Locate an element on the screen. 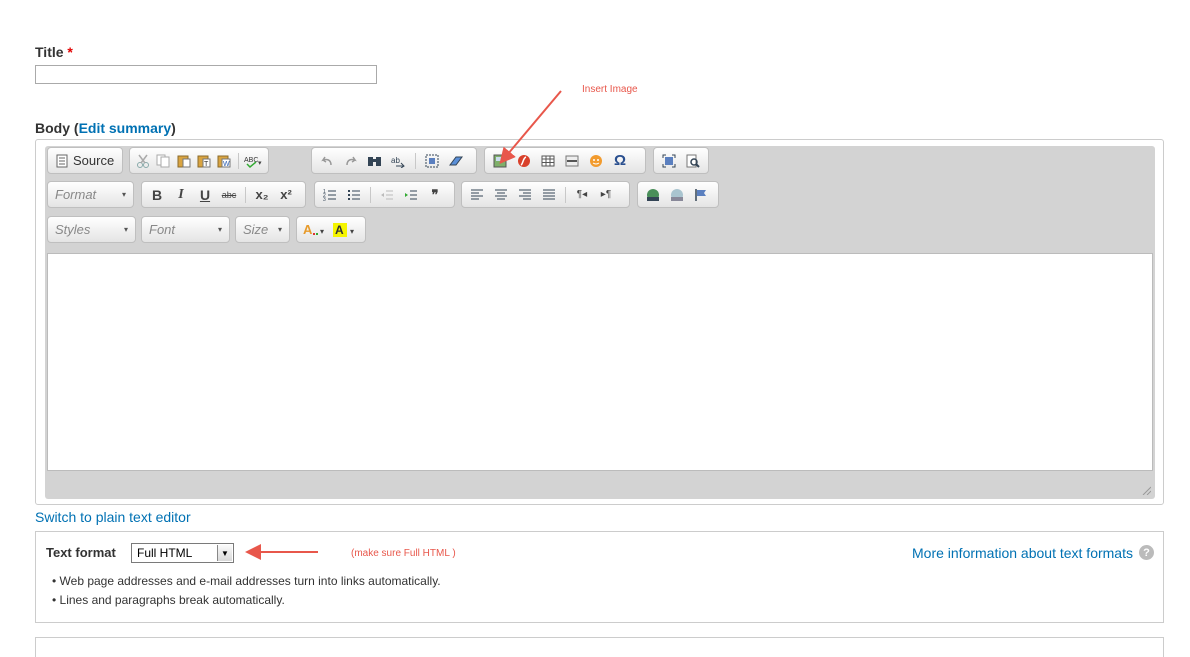  resize-handle-icon is located at coordinates (1146, 490).